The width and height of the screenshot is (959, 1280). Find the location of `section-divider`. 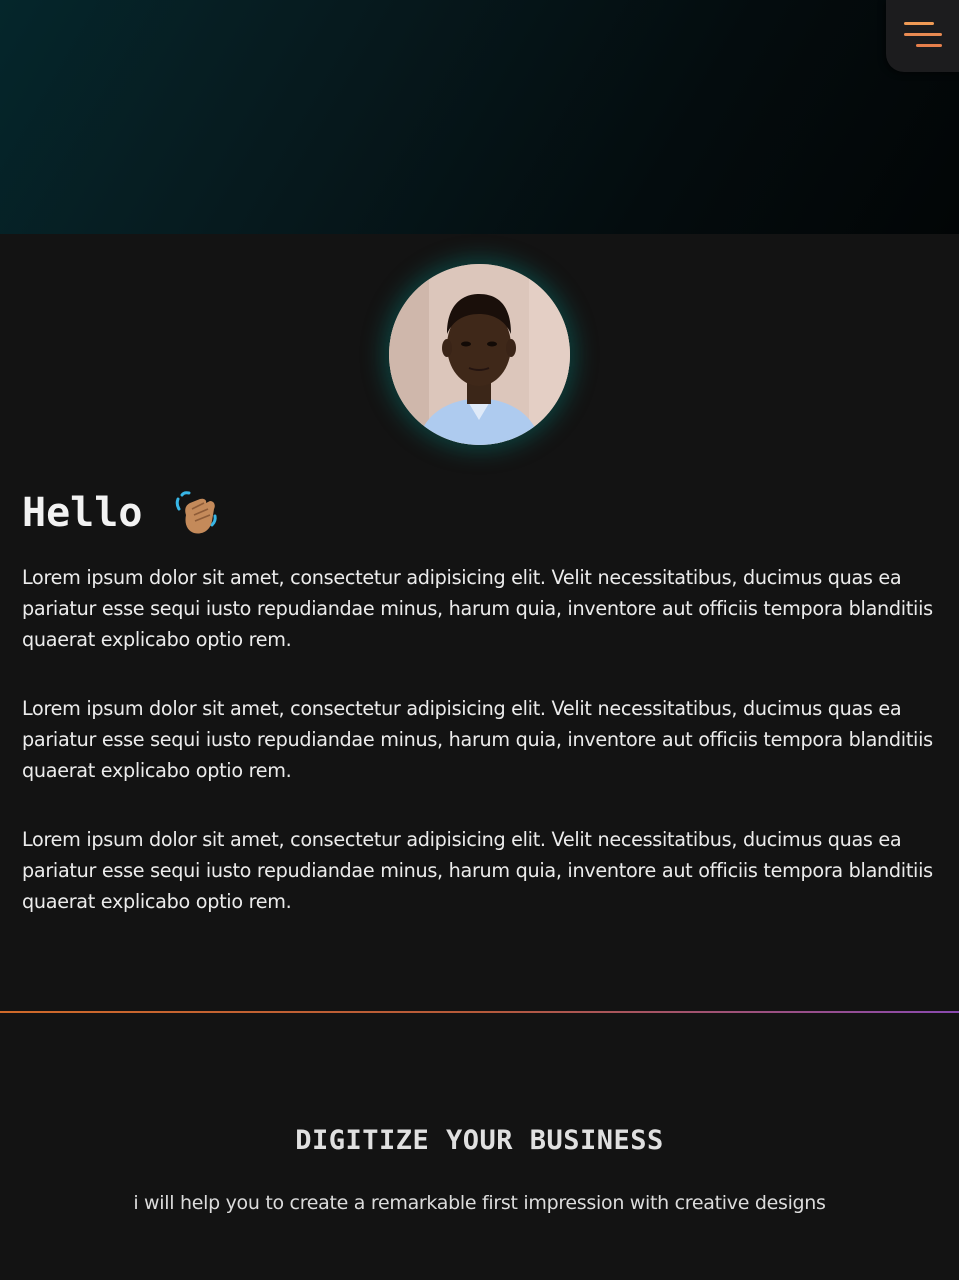

section-divider is located at coordinates (479, 1012).